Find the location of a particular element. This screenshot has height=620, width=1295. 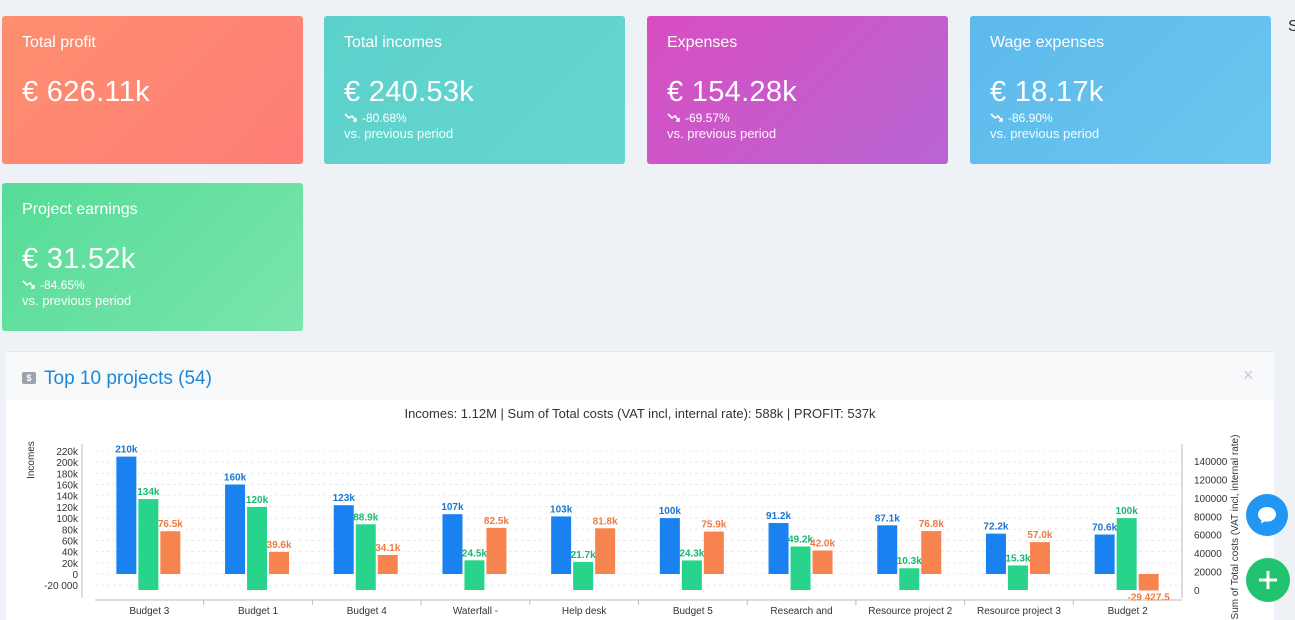

data-label: 107k is located at coordinates (452, 507).